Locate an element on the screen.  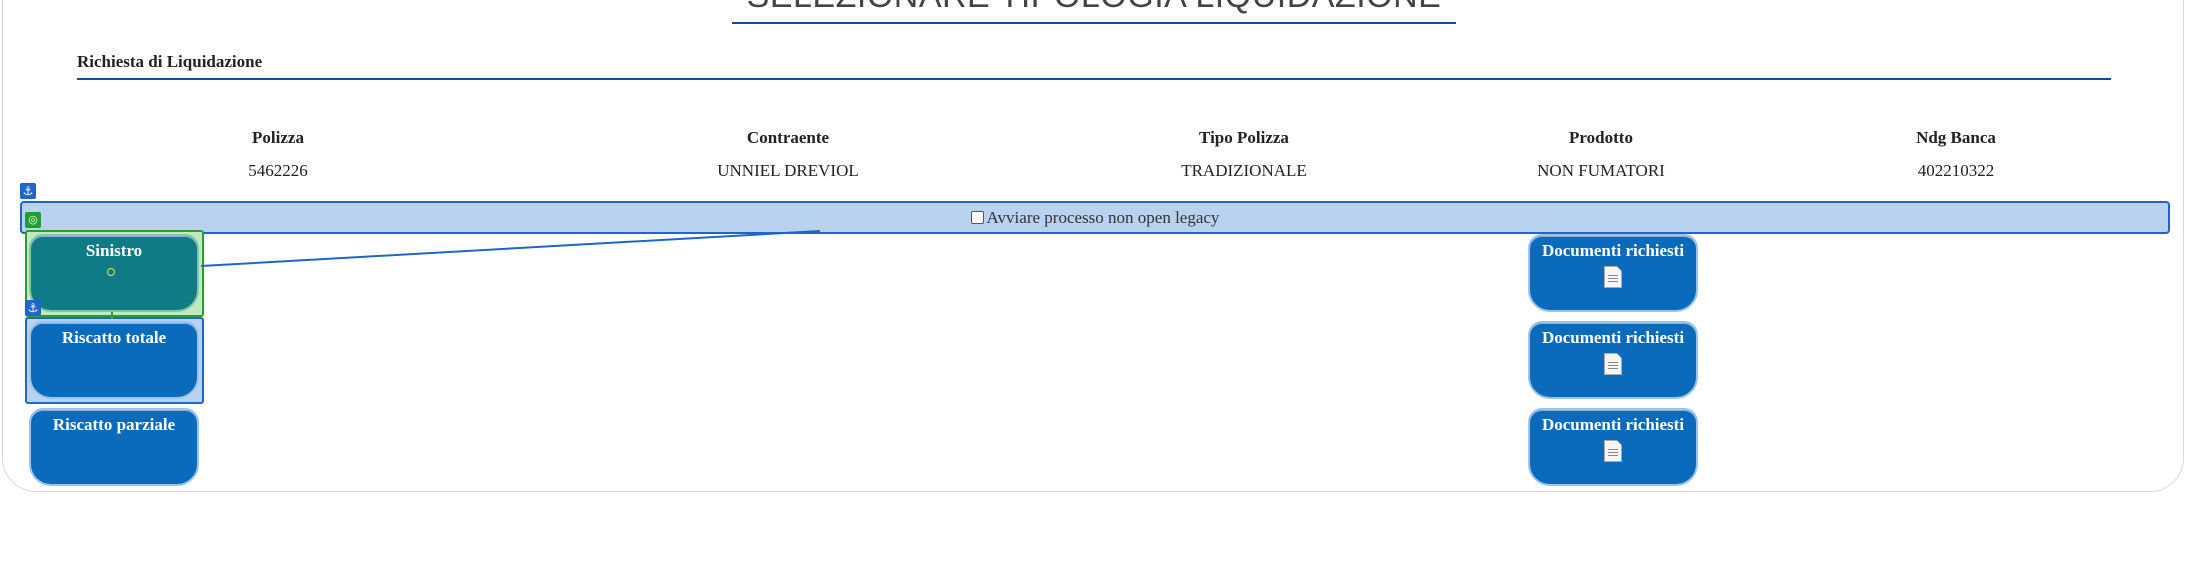
connector-line is located at coordinates (510, 248).